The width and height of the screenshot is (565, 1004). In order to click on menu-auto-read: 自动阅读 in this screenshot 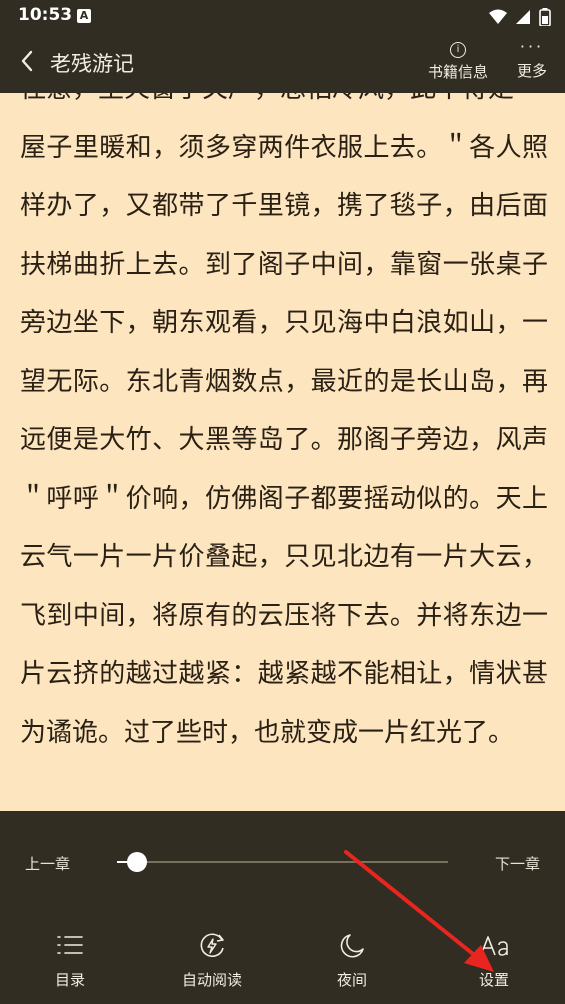, I will do `click(212, 960)`.